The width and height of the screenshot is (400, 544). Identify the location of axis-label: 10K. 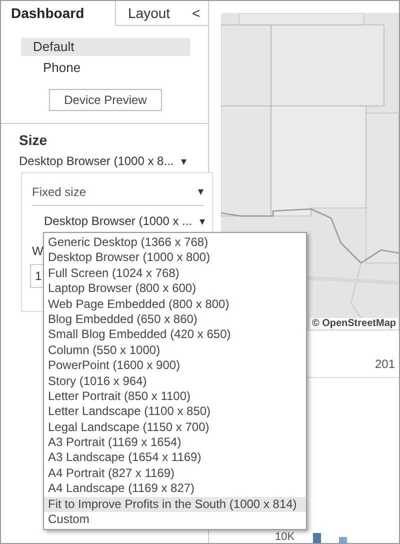
(285, 537).